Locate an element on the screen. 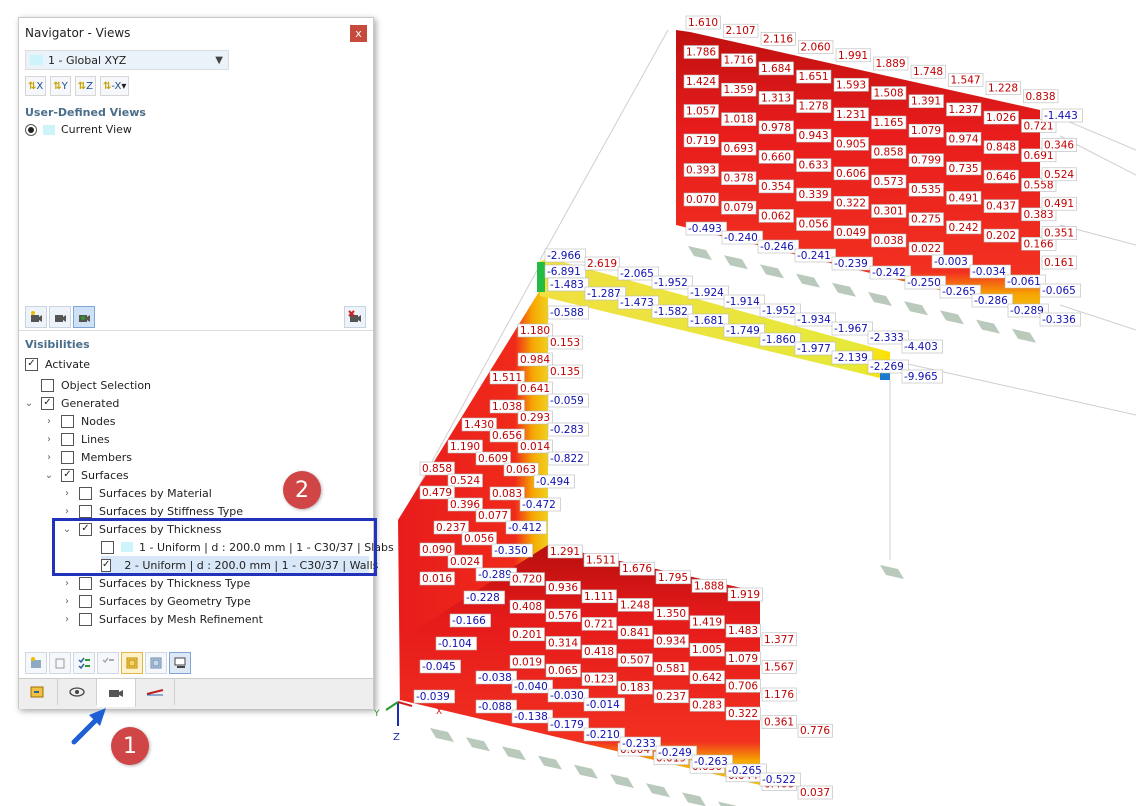  generated-checkbox: ✓ is located at coordinates (47, 403).